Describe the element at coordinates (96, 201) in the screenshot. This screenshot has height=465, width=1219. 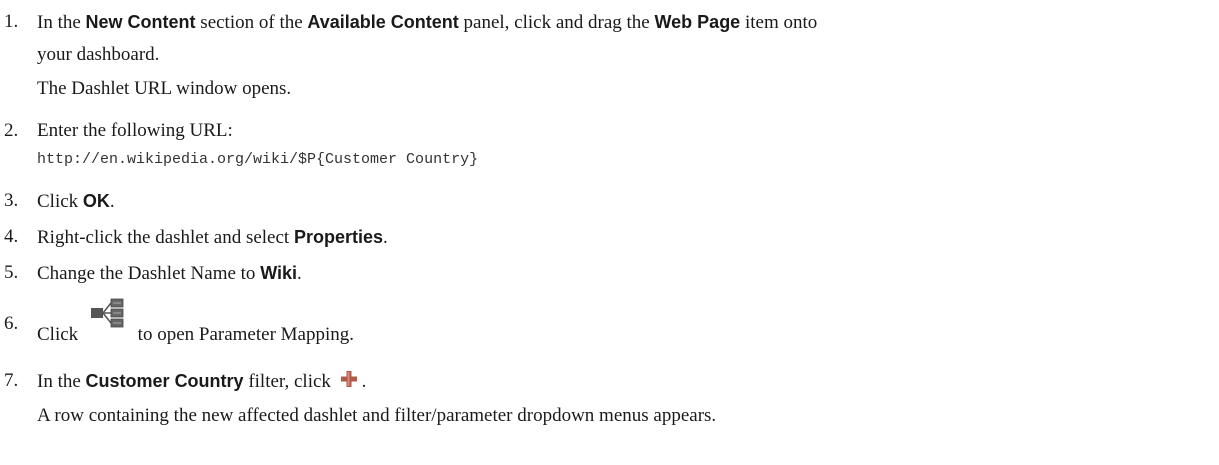
I see `ok-label: OK` at that location.